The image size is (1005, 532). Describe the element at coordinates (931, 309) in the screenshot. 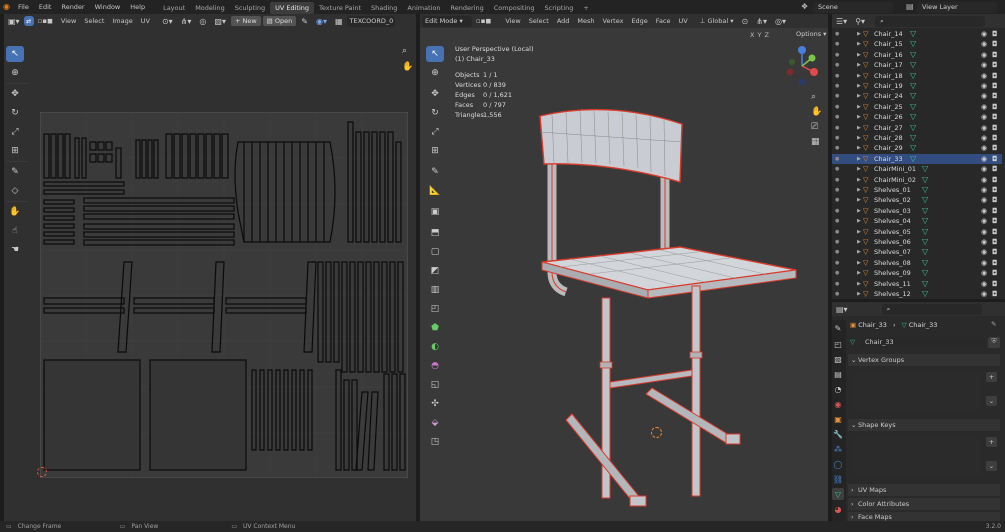

I see `properties-search-input: ⌕` at that location.